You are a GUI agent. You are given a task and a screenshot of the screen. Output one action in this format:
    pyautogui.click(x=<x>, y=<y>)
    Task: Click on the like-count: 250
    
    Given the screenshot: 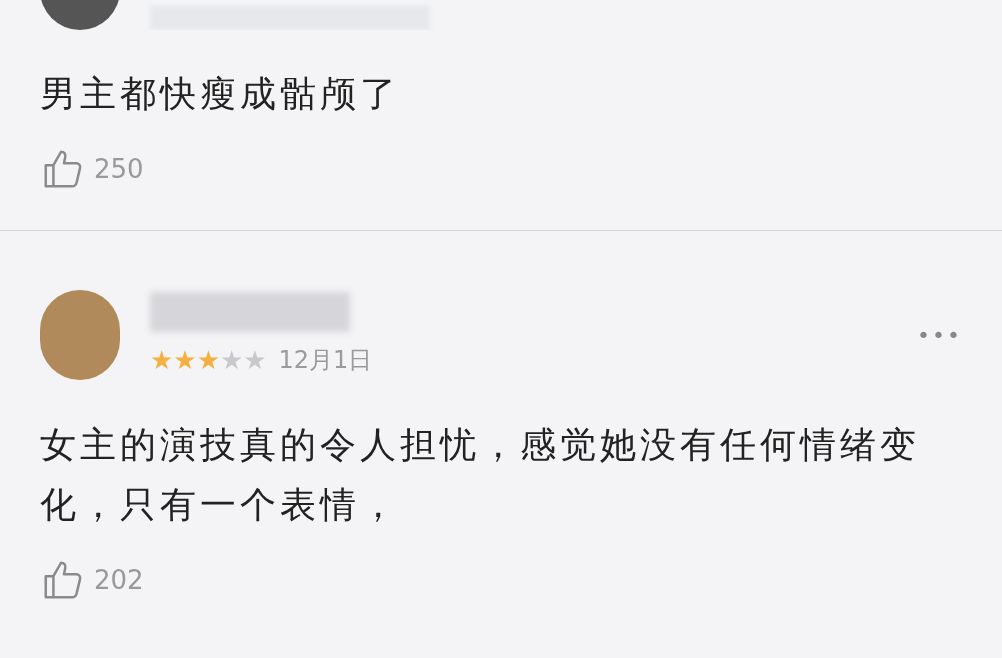 What is the action you would take?
    pyautogui.click(x=119, y=169)
    